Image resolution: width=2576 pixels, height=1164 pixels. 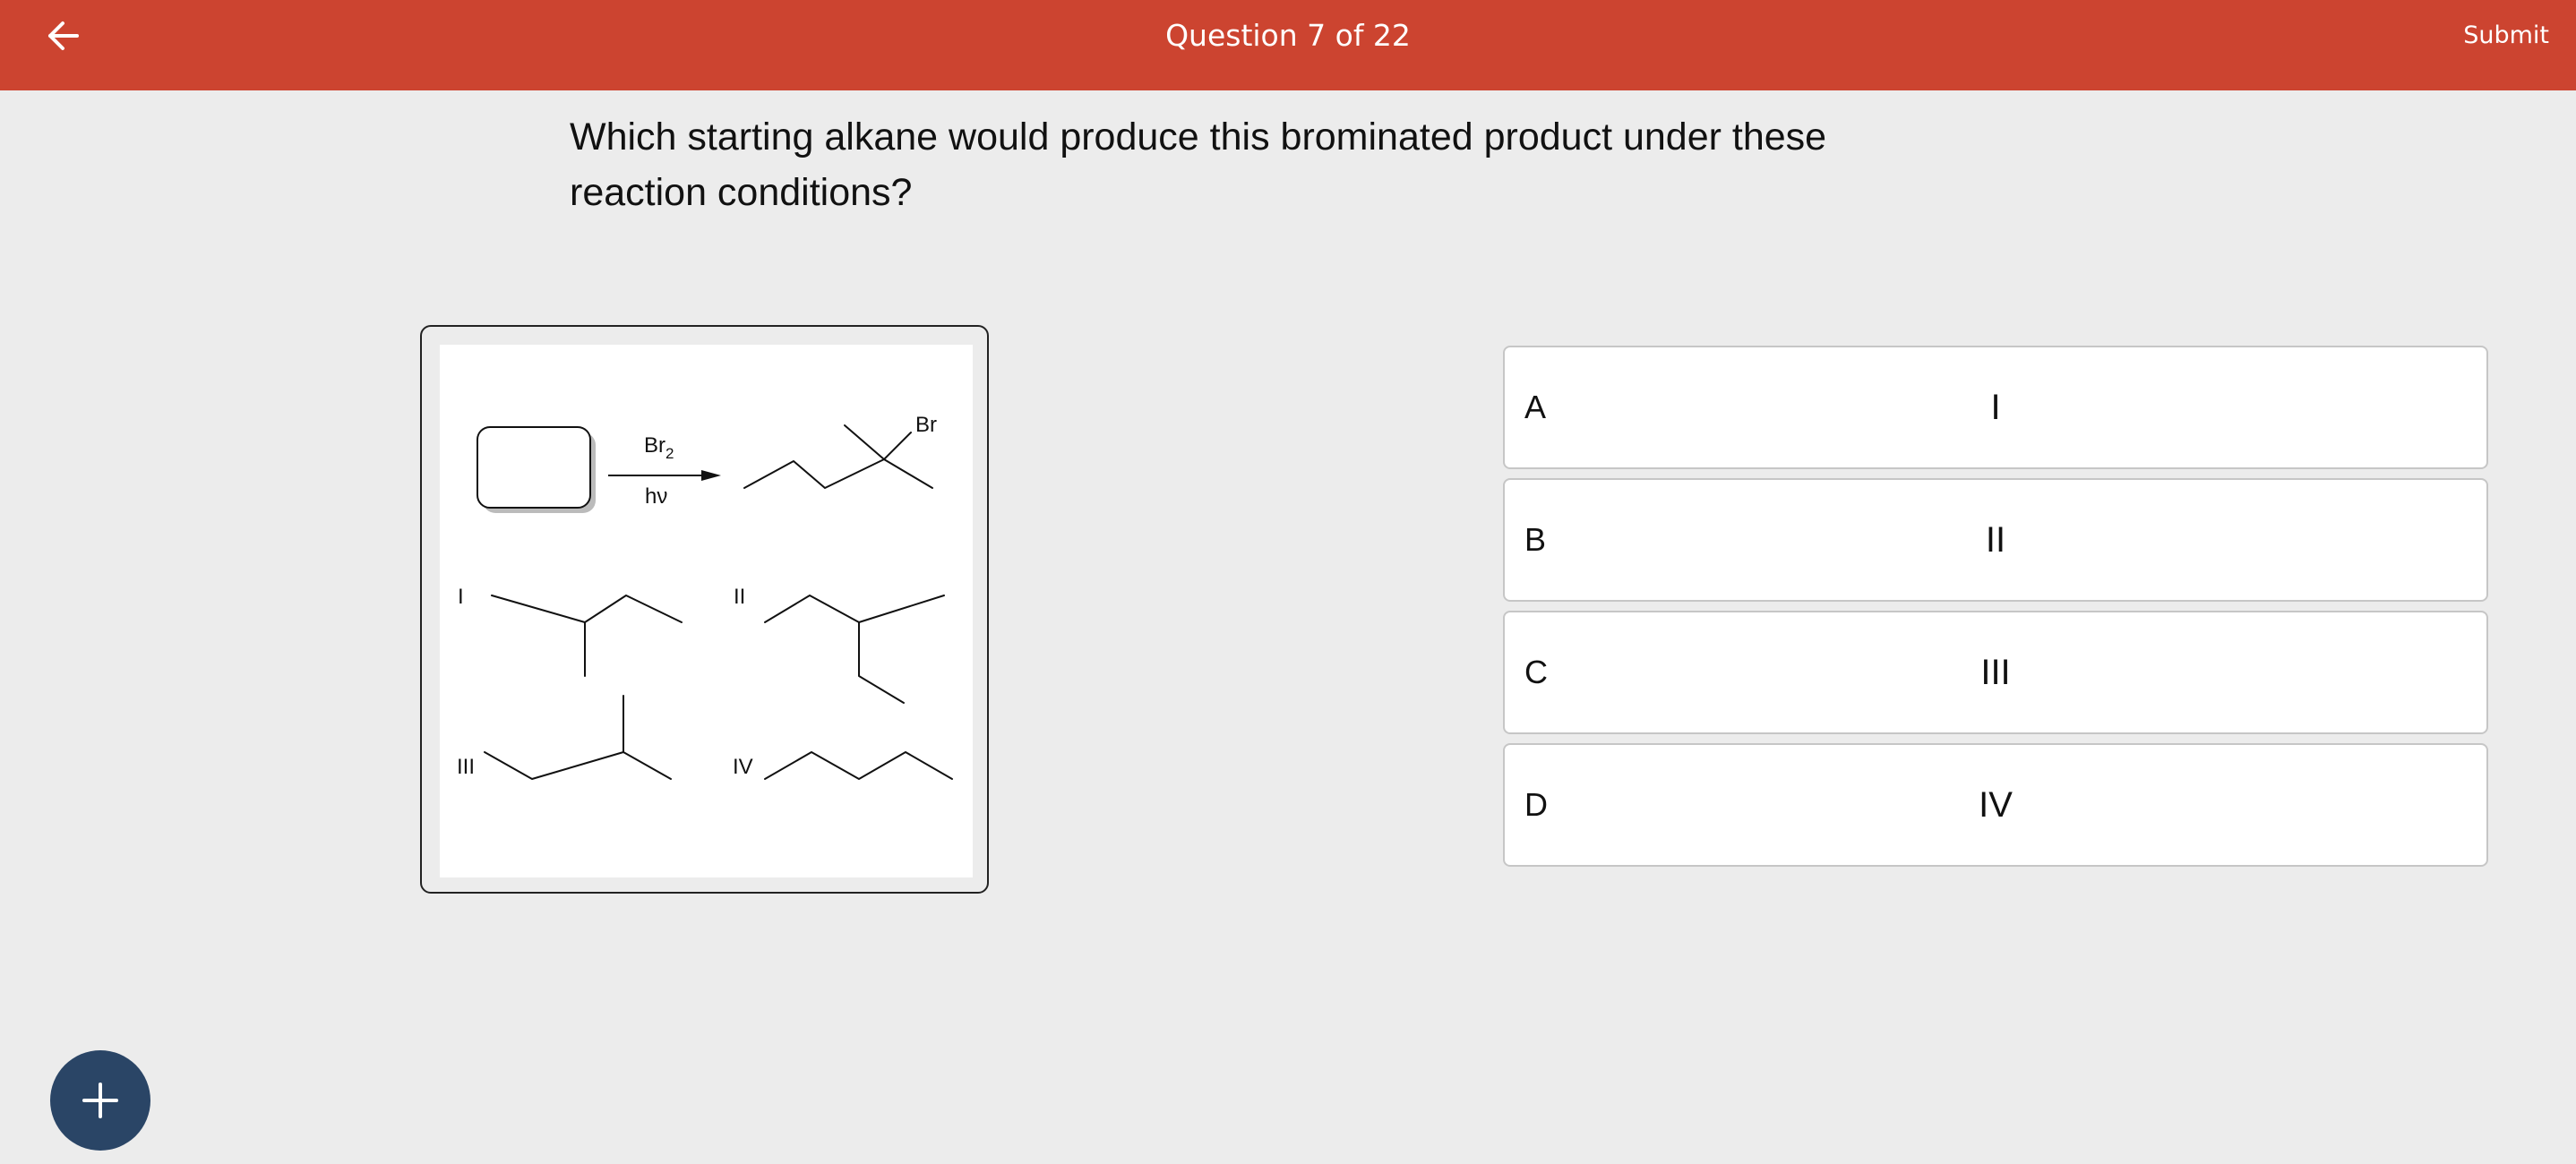 I want to click on structure-iv, so click(x=858, y=765).